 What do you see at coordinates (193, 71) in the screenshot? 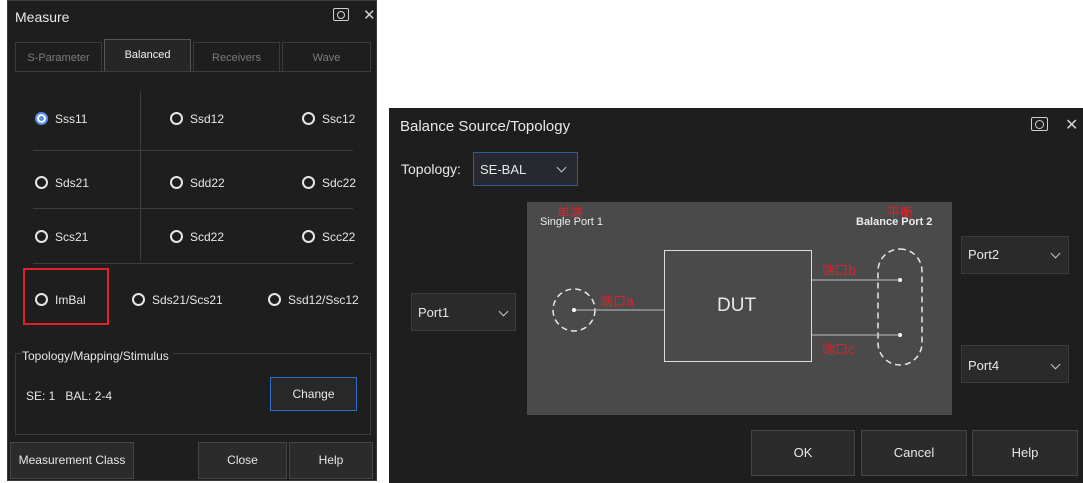
I see `tab-divider` at bounding box center [193, 71].